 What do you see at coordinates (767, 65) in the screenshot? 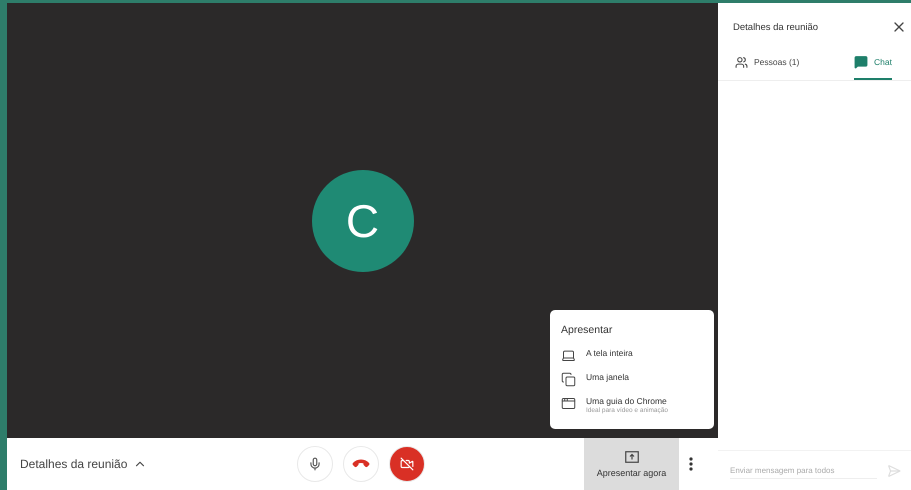
I see `panel-tab: Pessoas (1)` at bounding box center [767, 65].